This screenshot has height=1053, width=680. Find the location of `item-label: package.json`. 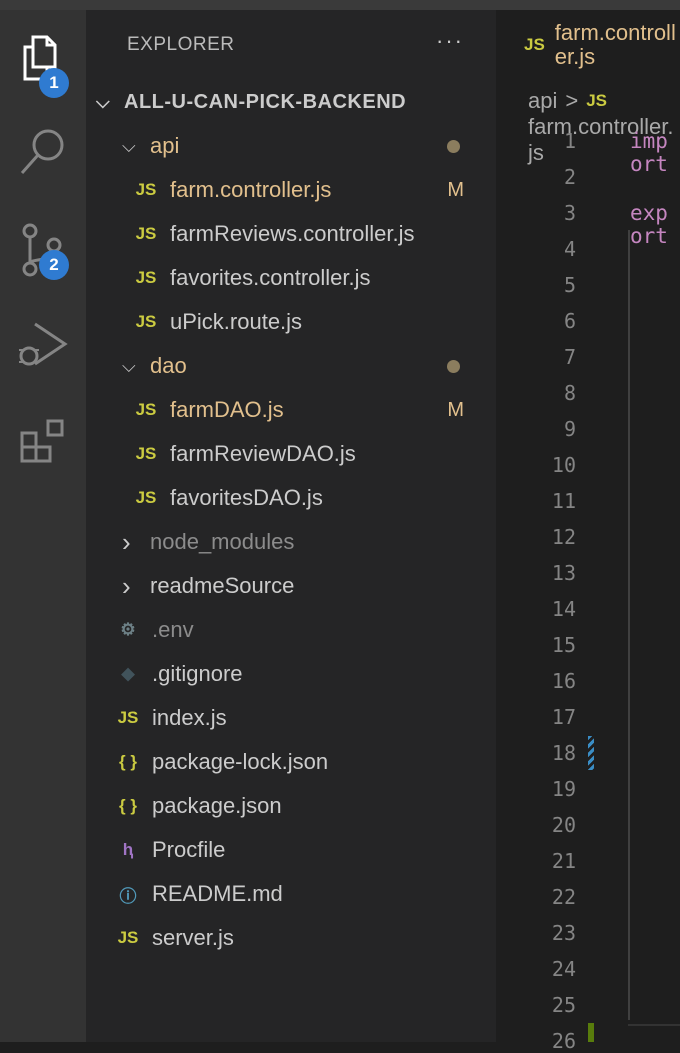

item-label: package.json is located at coordinates (217, 805).